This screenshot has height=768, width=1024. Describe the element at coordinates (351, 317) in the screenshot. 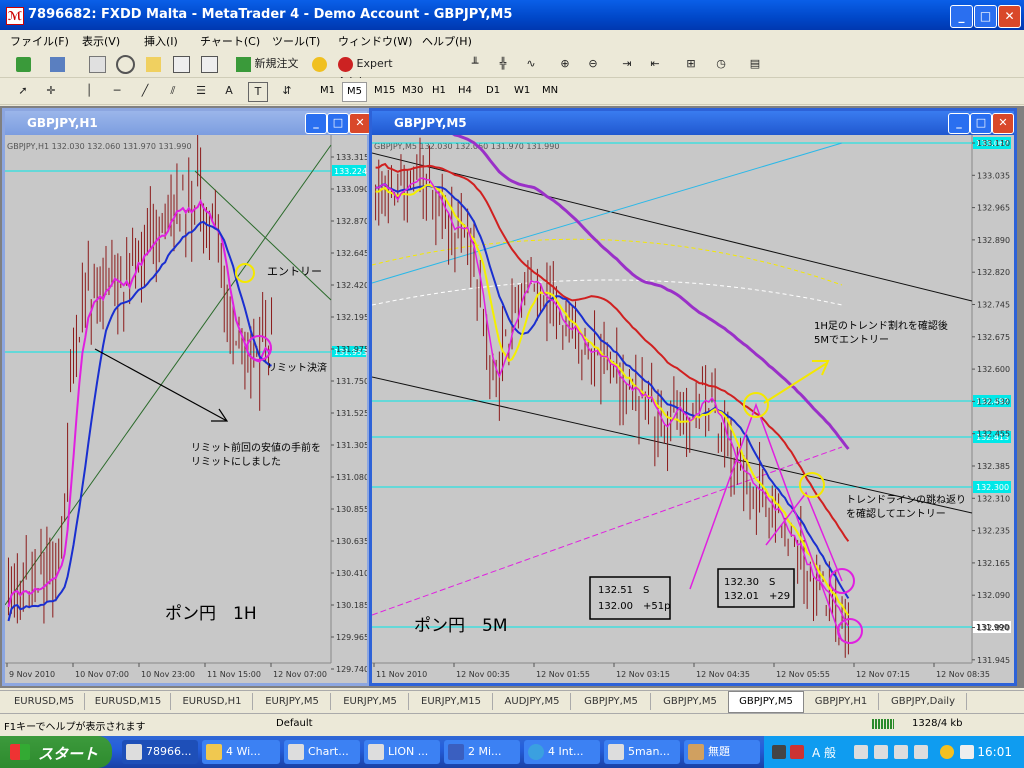

I see `price-label: 132.195` at that location.